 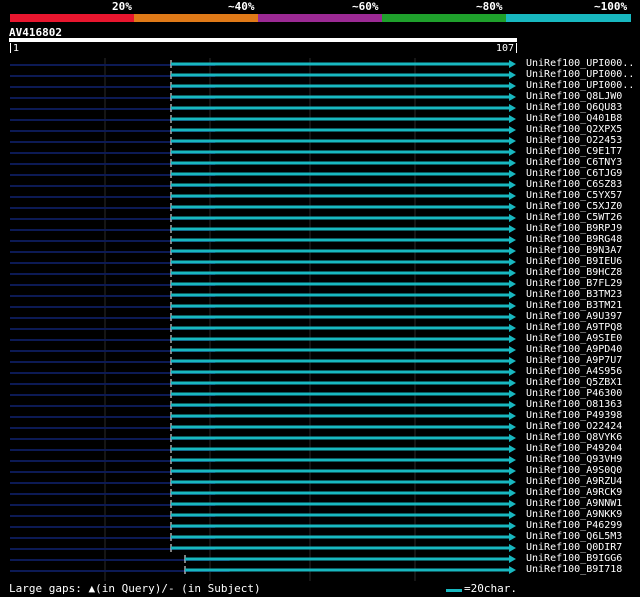 What do you see at coordinates (574, 492) in the screenshot?
I see `hit-label-link: UniRef100_A9RCK9` at bounding box center [574, 492].